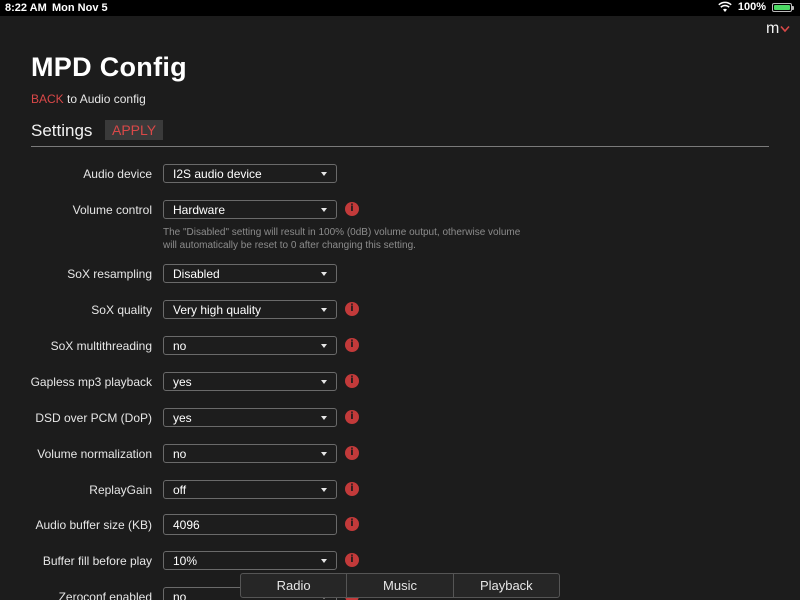 Image resolution: width=800 pixels, height=600 pixels. Describe the element at coordinates (250, 273) in the screenshot. I see `sox-resampling-select: Disabled` at that location.